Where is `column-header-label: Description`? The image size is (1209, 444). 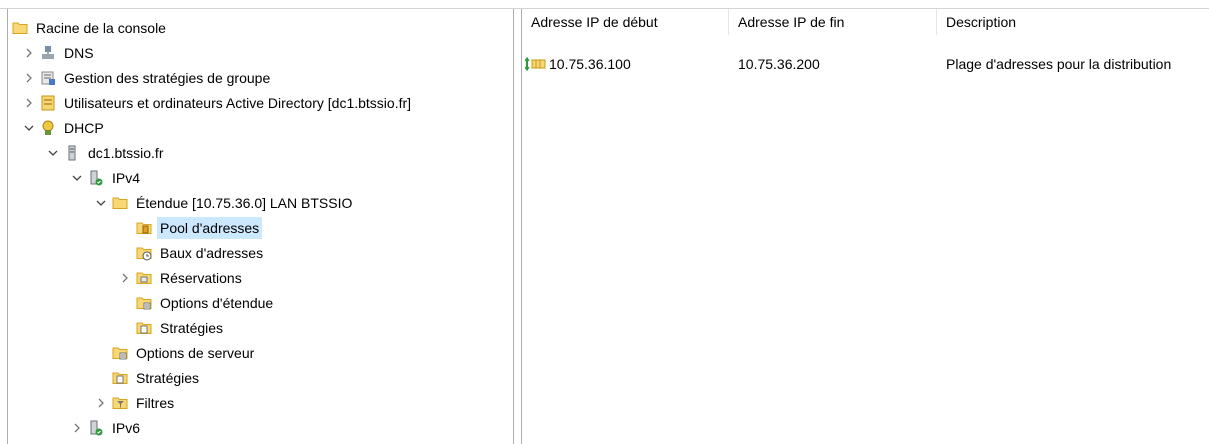 column-header-label: Description is located at coordinates (981, 22).